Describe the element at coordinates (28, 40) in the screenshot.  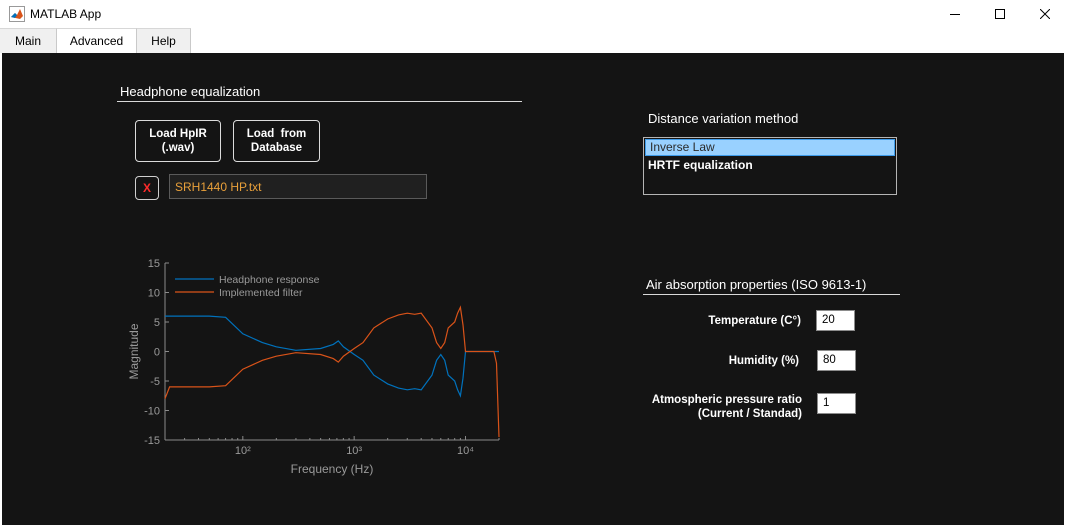
I see `tab-main: Main` at that location.